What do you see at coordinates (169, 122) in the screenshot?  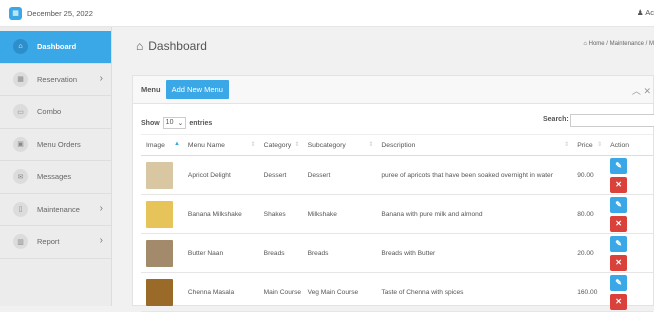 I see `entries-value: 10` at bounding box center [169, 122].